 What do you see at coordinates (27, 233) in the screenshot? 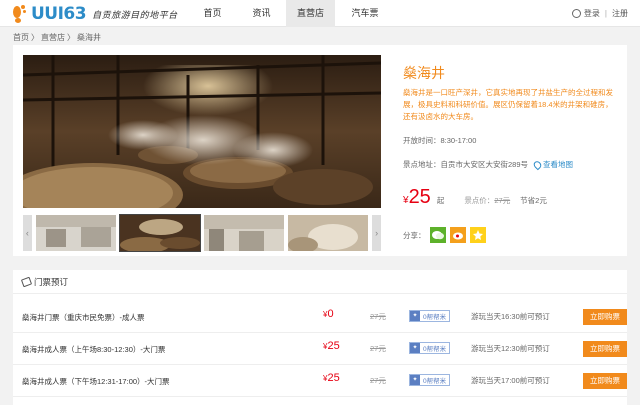
I see `arrow-left-icon: ‹` at bounding box center [27, 233].